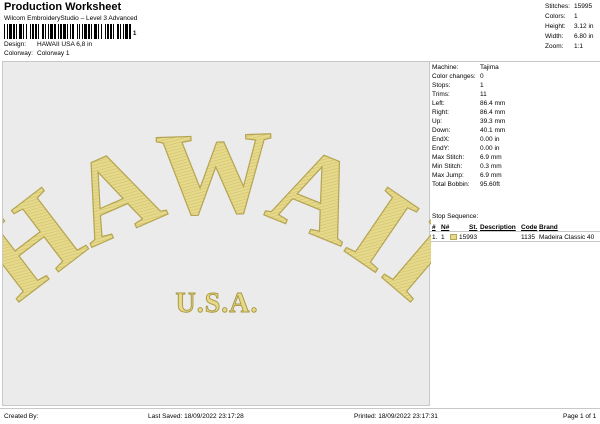 The height and width of the screenshot is (424, 600). I want to click on barcode-suffix: 1, so click(135, 34).